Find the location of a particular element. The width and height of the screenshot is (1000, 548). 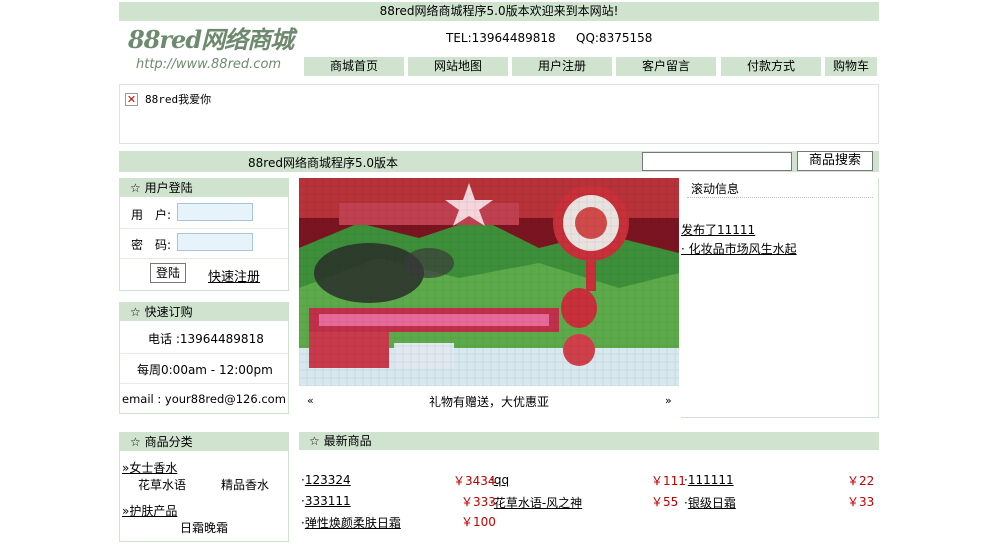

login-button: 登陆 is located at coordinates (168, 273).